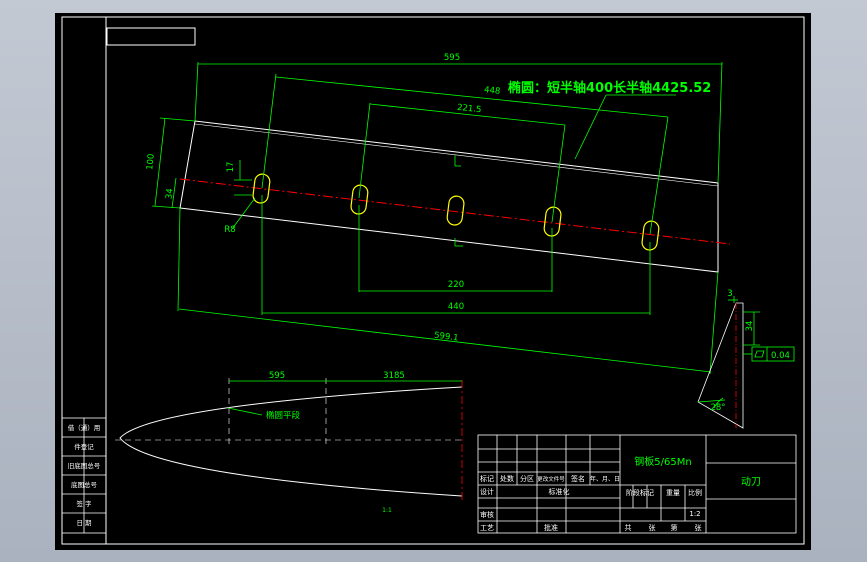  Describe the element at coordinates (84, 465) in the screenshot. I see `strip-row-3: 旧底图总号` at that location.